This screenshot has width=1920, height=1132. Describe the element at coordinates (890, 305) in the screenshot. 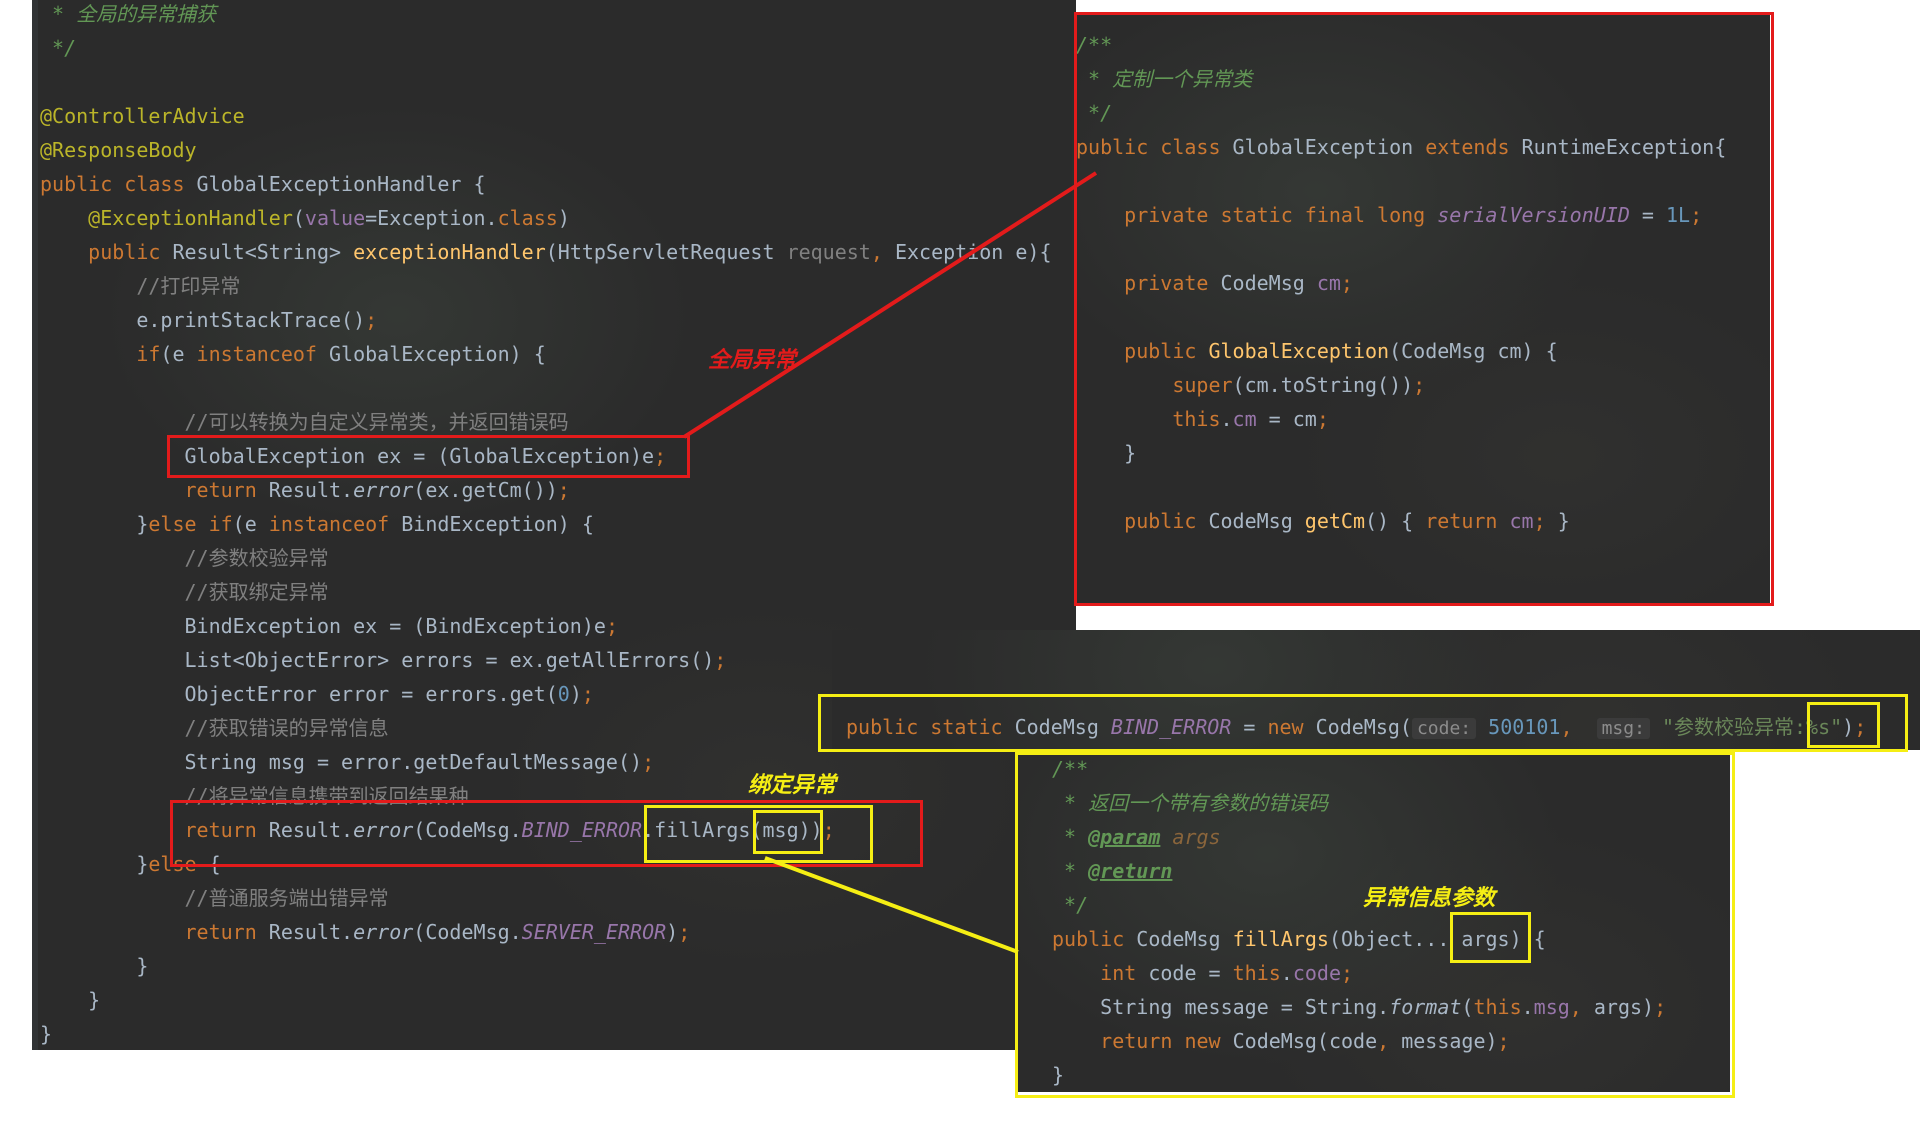

I see `connector-red` at that location.